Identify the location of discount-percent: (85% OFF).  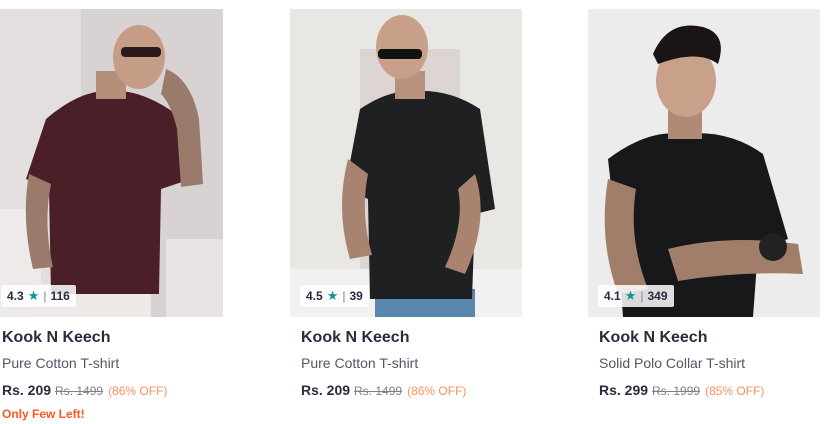
(735, 391).